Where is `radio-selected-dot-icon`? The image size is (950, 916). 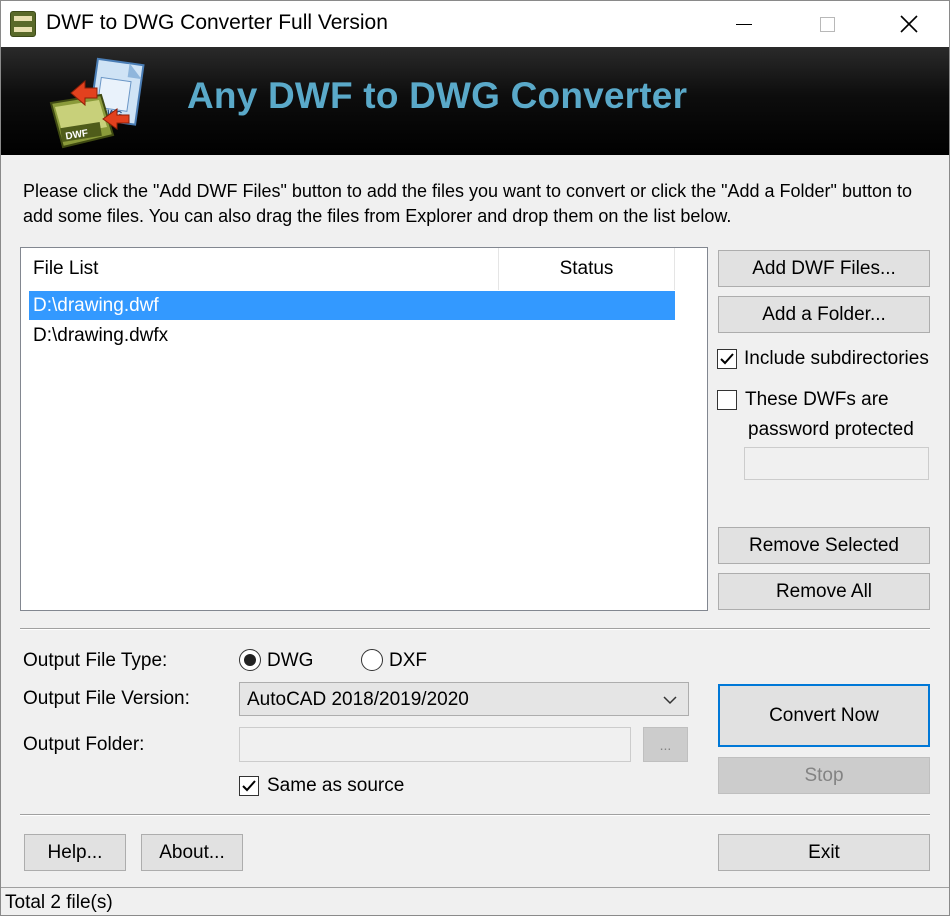 radio-selected-dot-icon is located at coordinates (250, 660).